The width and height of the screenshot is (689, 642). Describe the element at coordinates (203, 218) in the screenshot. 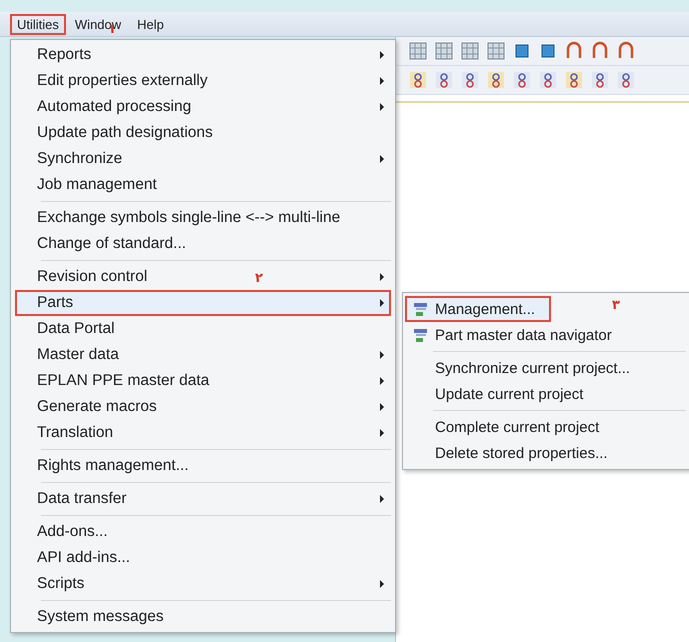

I see `menu-item: Exchange symbols single-line <--> multi-line` at that location.